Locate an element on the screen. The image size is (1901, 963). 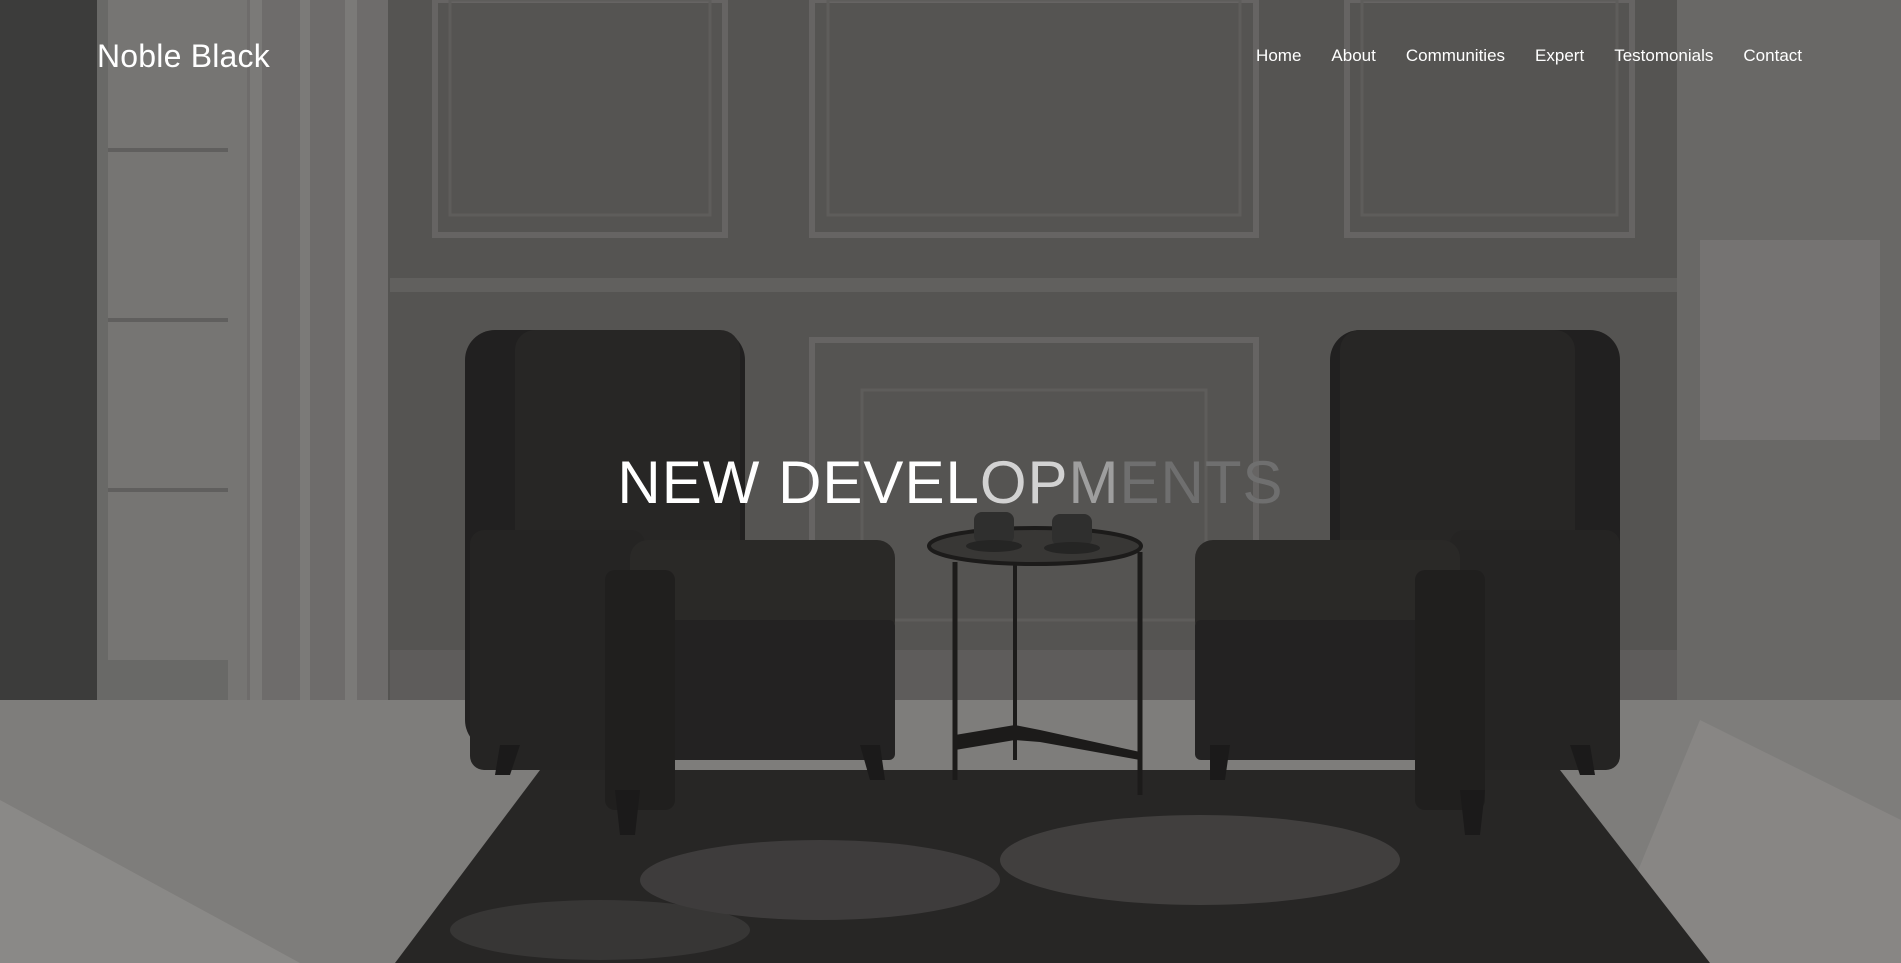
nav-item-about: About is located at coordinates (1353, 56).